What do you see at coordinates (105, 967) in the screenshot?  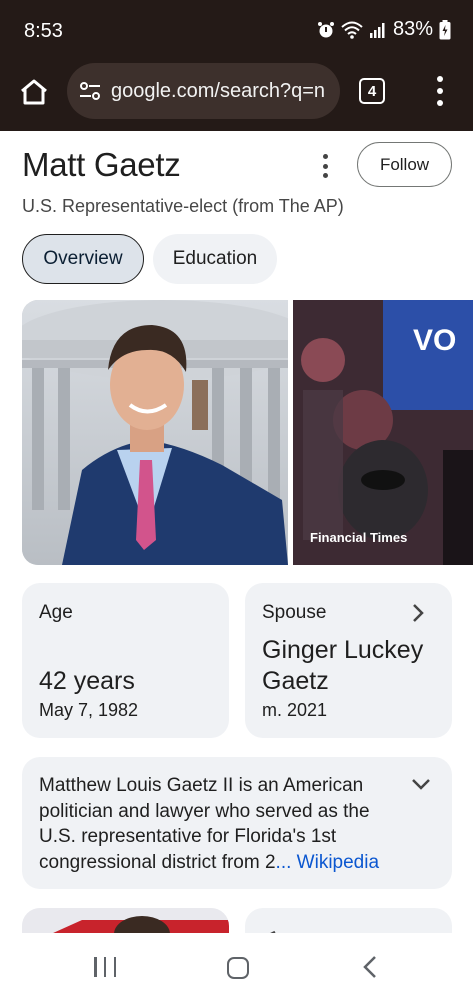 I see `recent-apps-icon` at bounding box center [105, 967].